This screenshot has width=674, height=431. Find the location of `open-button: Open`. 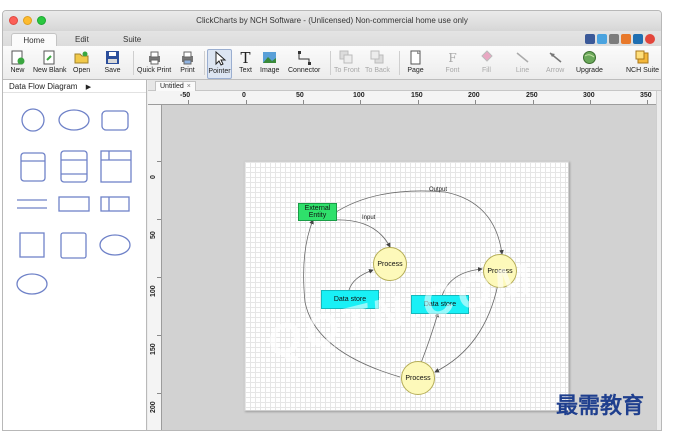

open-button: Open is located at coordinates (81, 64).